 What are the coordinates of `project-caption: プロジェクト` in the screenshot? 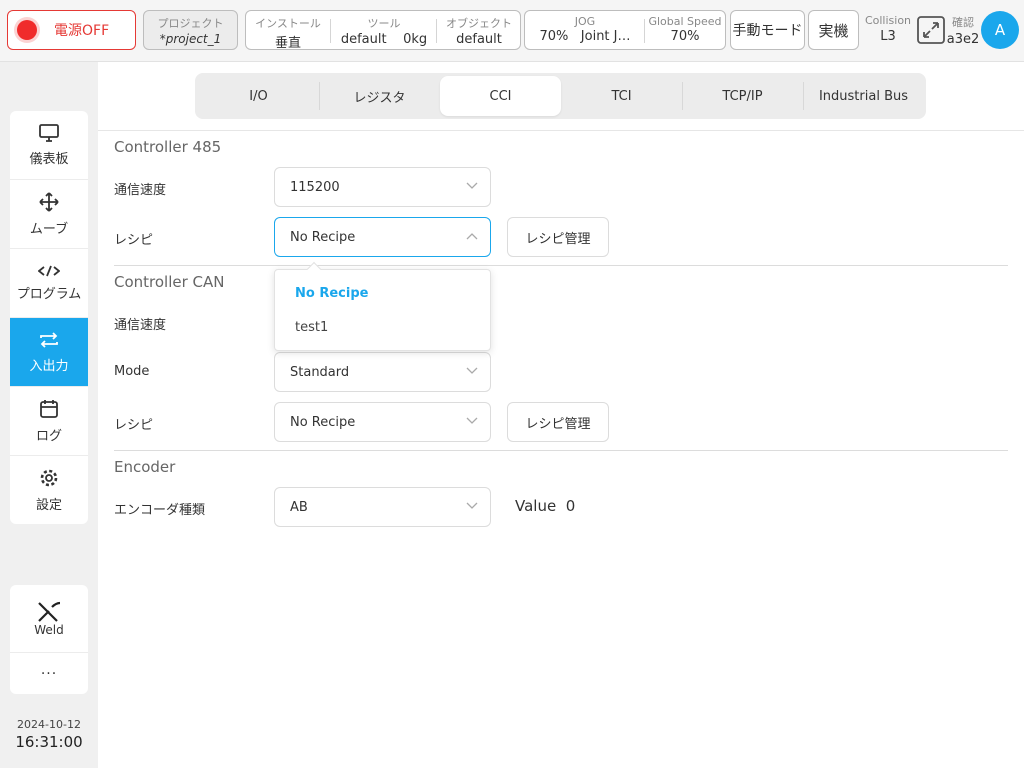 It's located at (190, 23).